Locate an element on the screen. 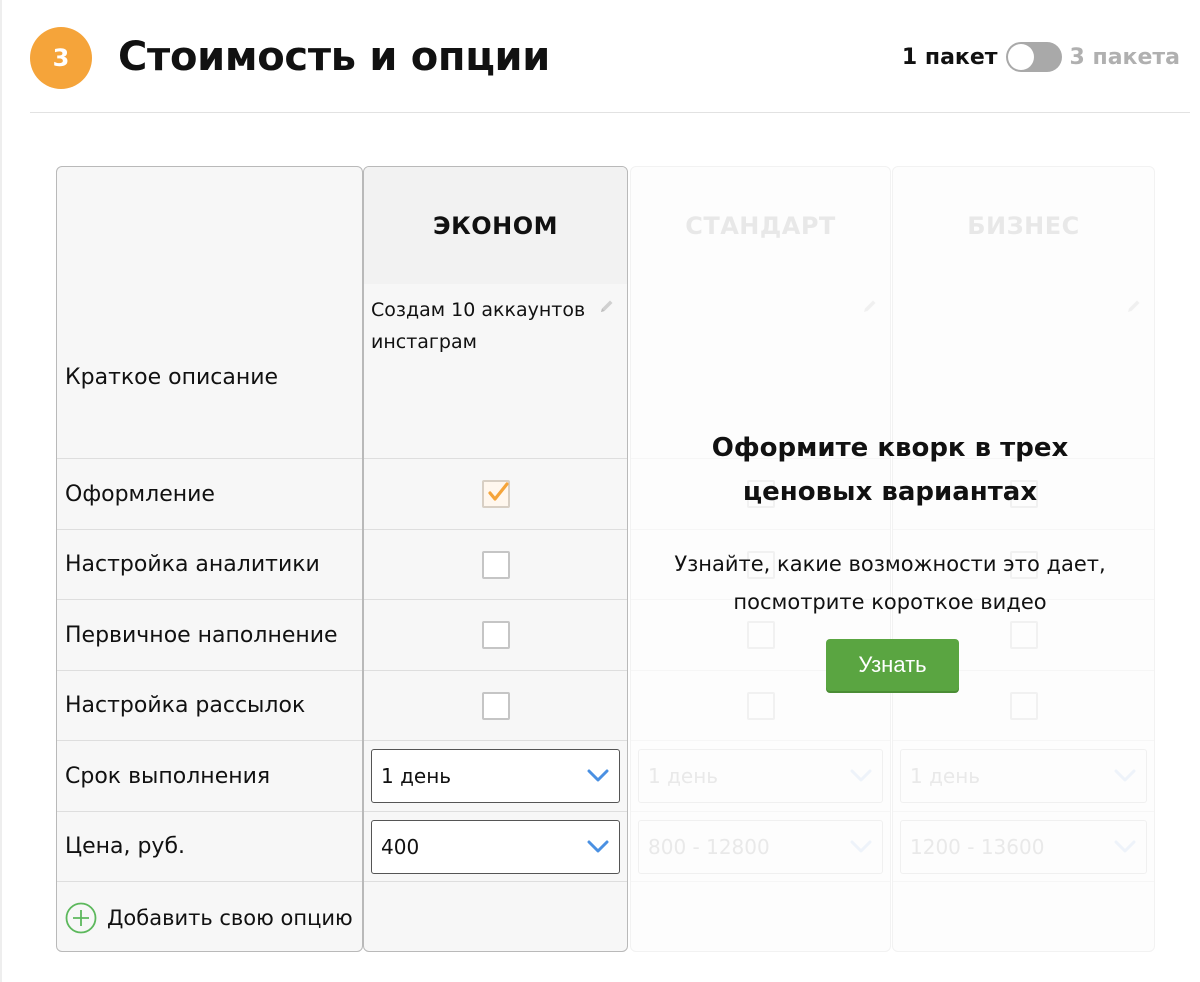  mailing-checkbox-biznes is located at coordinates (1023, 705).